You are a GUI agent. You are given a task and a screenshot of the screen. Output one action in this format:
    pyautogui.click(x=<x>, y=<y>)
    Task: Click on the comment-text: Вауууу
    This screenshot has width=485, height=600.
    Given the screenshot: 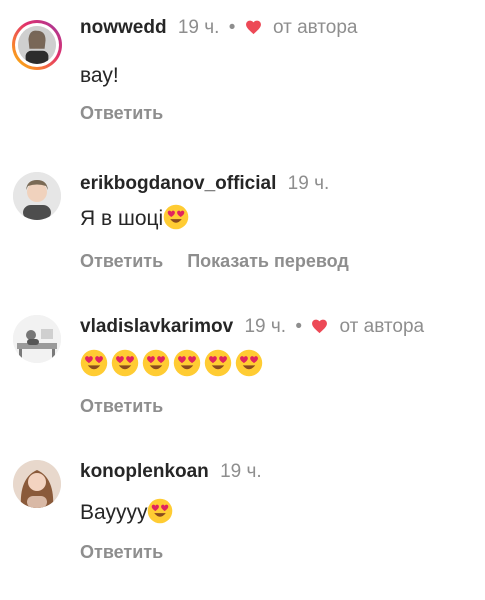 What is the action you would take?
    pyautogui.click(x=126, y=512)
    